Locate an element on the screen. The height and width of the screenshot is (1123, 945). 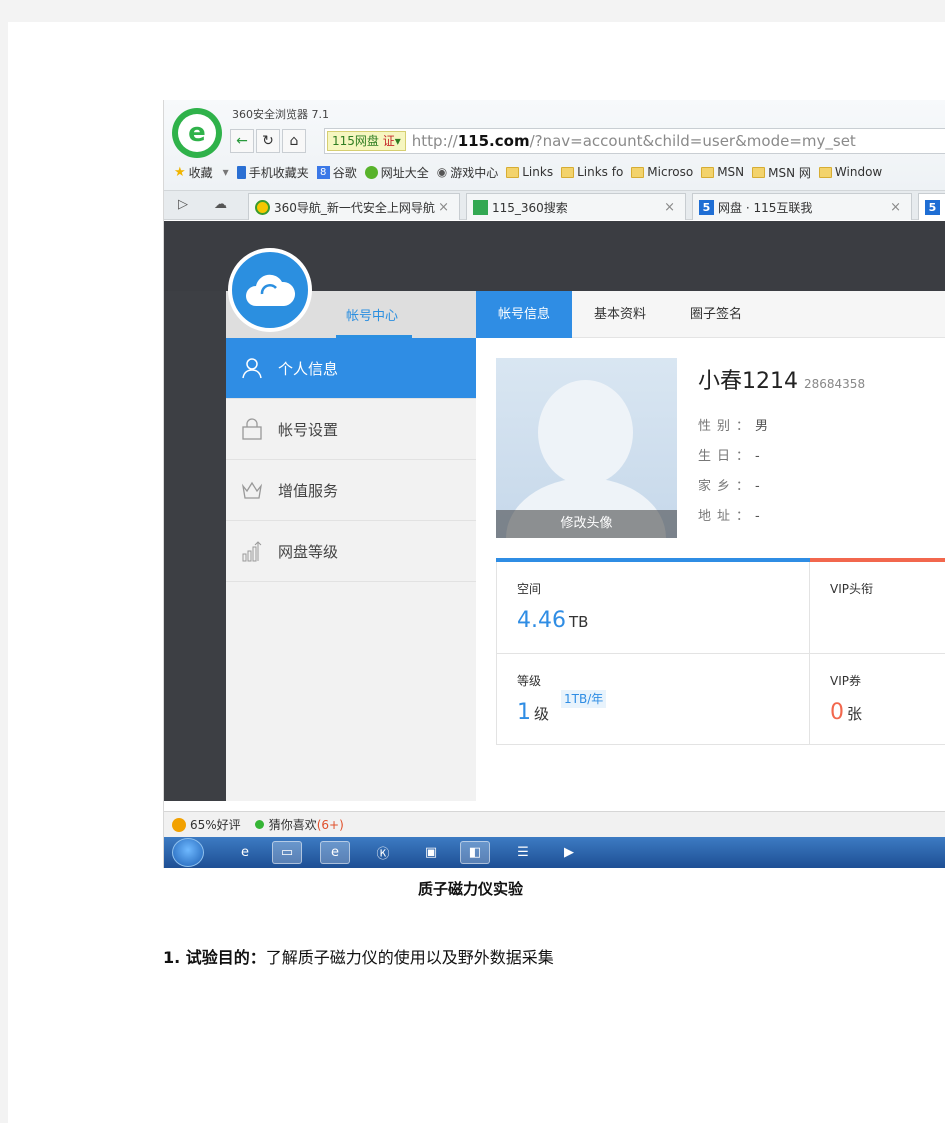
lock-icon is located at coordinates (252, 429).